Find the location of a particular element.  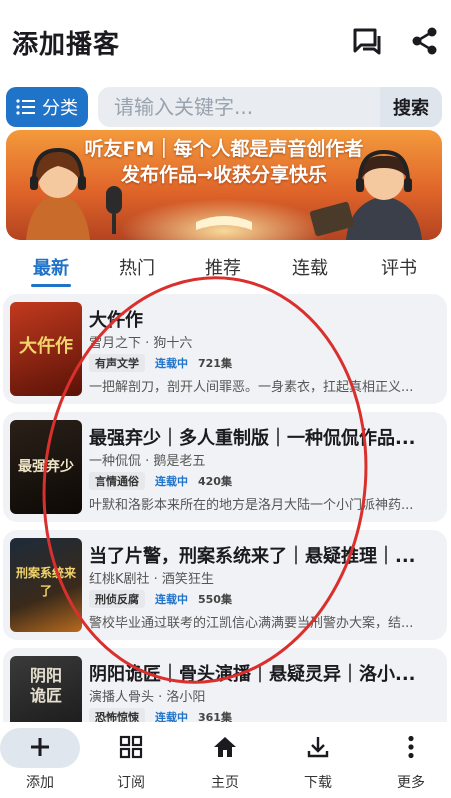

search-button: 搜索 is located at coordinates (411, 107).